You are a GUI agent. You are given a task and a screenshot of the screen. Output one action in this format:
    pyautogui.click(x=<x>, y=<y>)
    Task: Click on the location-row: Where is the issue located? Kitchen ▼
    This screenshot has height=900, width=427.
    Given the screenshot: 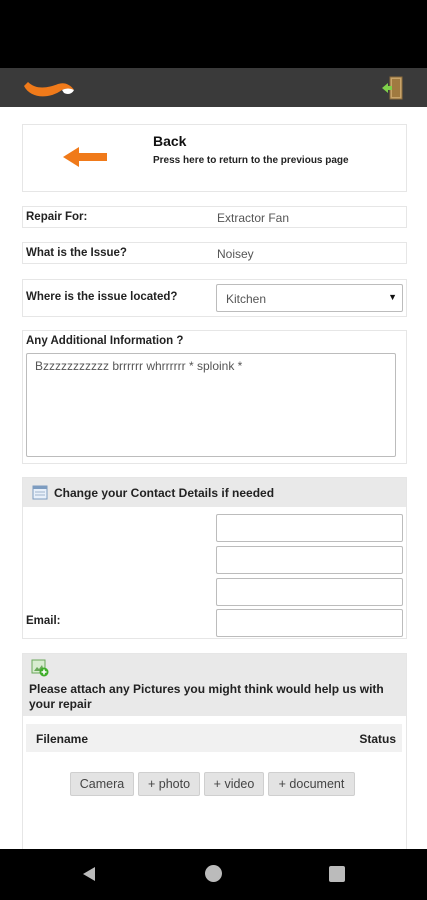 What is the action you would take?
    pyautogui.click(x=214, y=298)
    